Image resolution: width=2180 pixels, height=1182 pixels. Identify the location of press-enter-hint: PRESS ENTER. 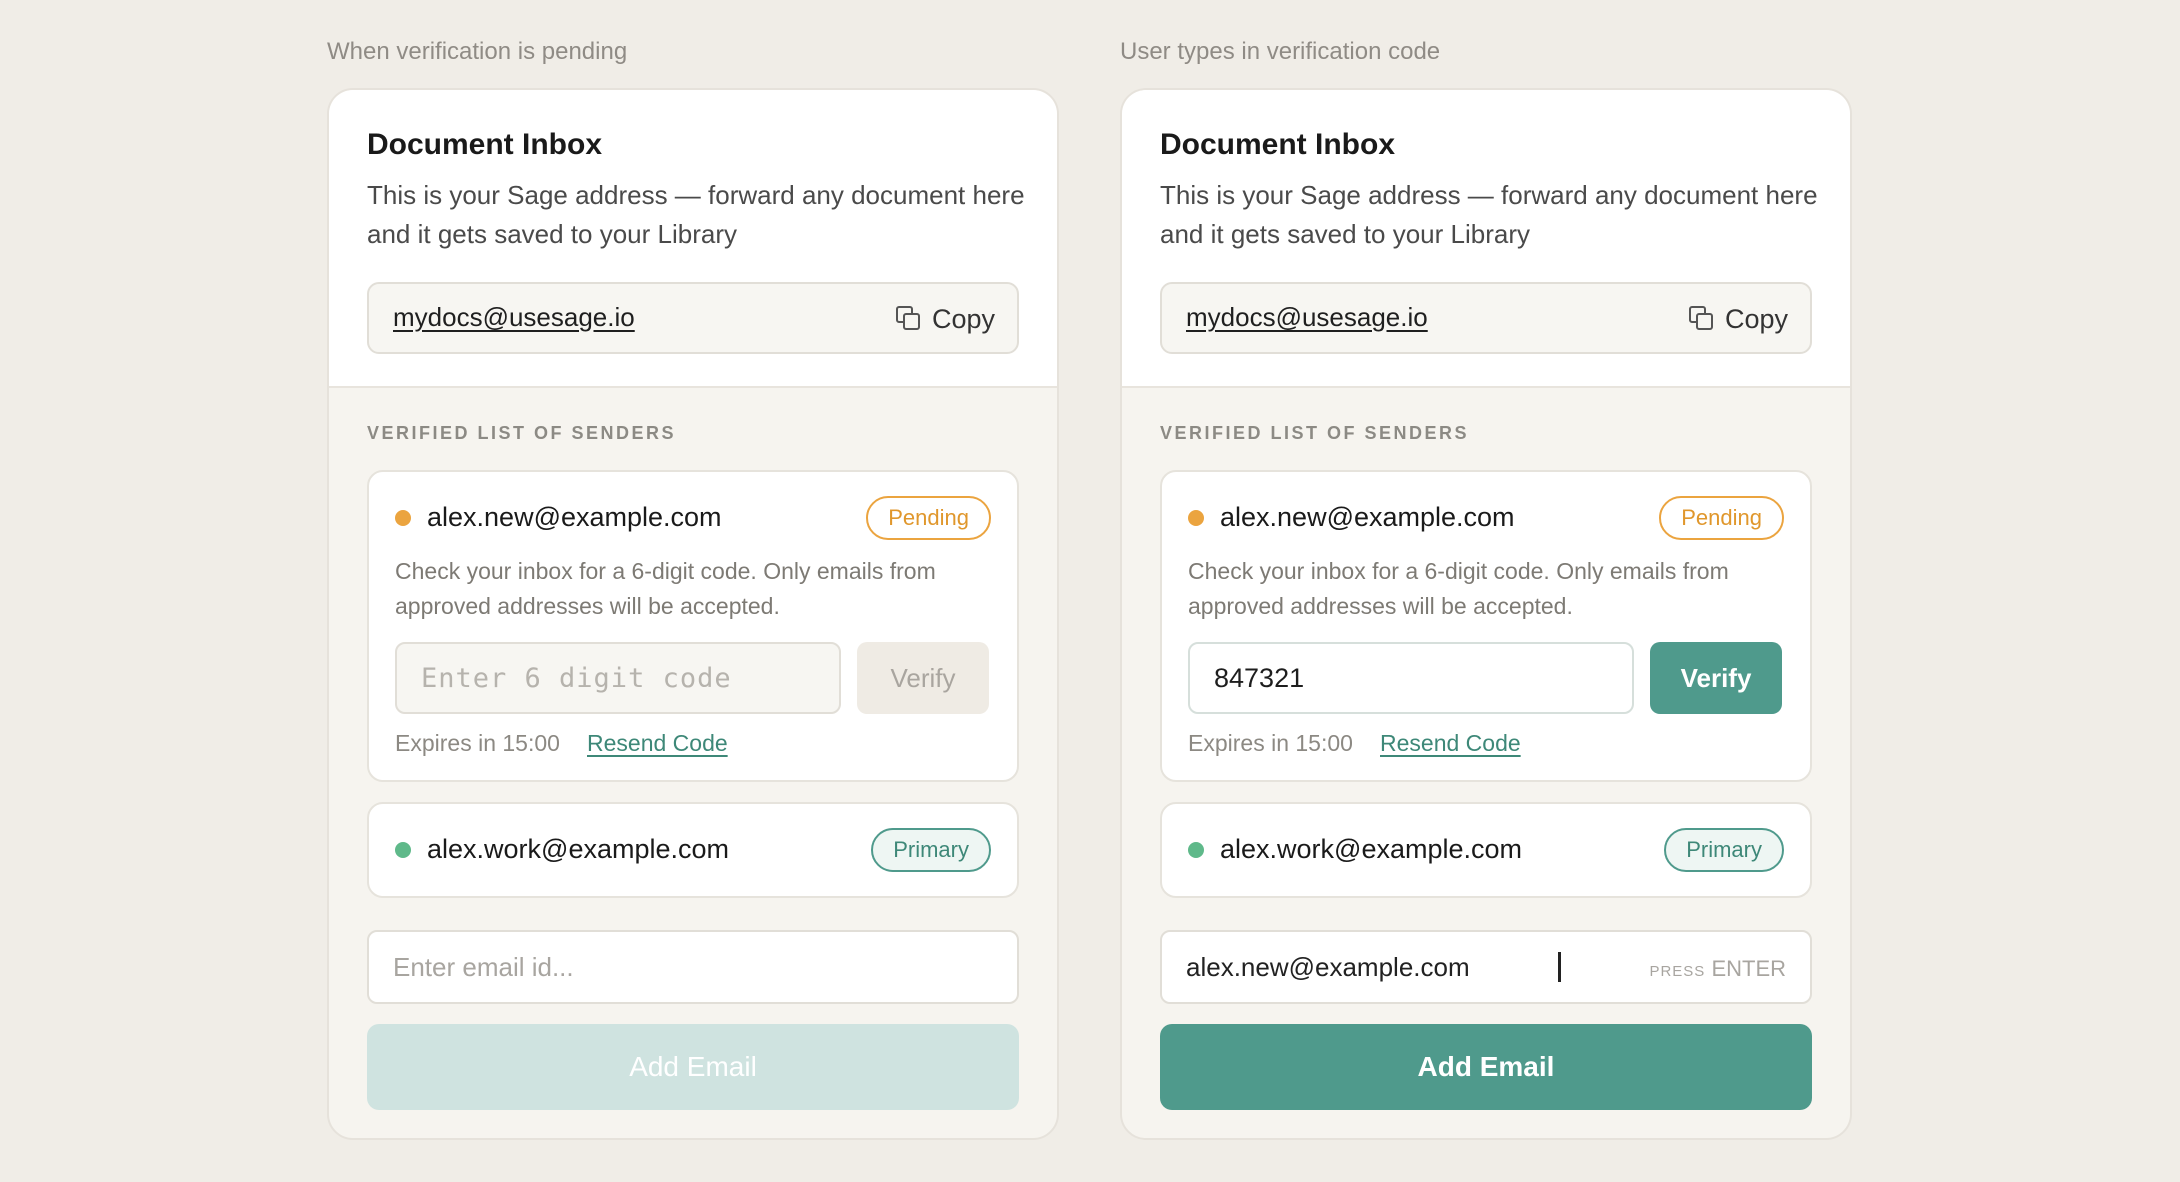
(1717, 969).